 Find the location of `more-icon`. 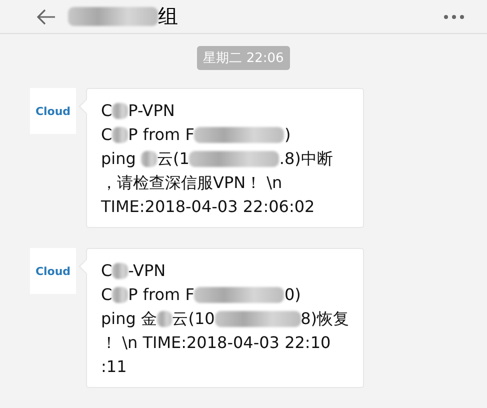

more-icon is located at coordinates (454, 17).